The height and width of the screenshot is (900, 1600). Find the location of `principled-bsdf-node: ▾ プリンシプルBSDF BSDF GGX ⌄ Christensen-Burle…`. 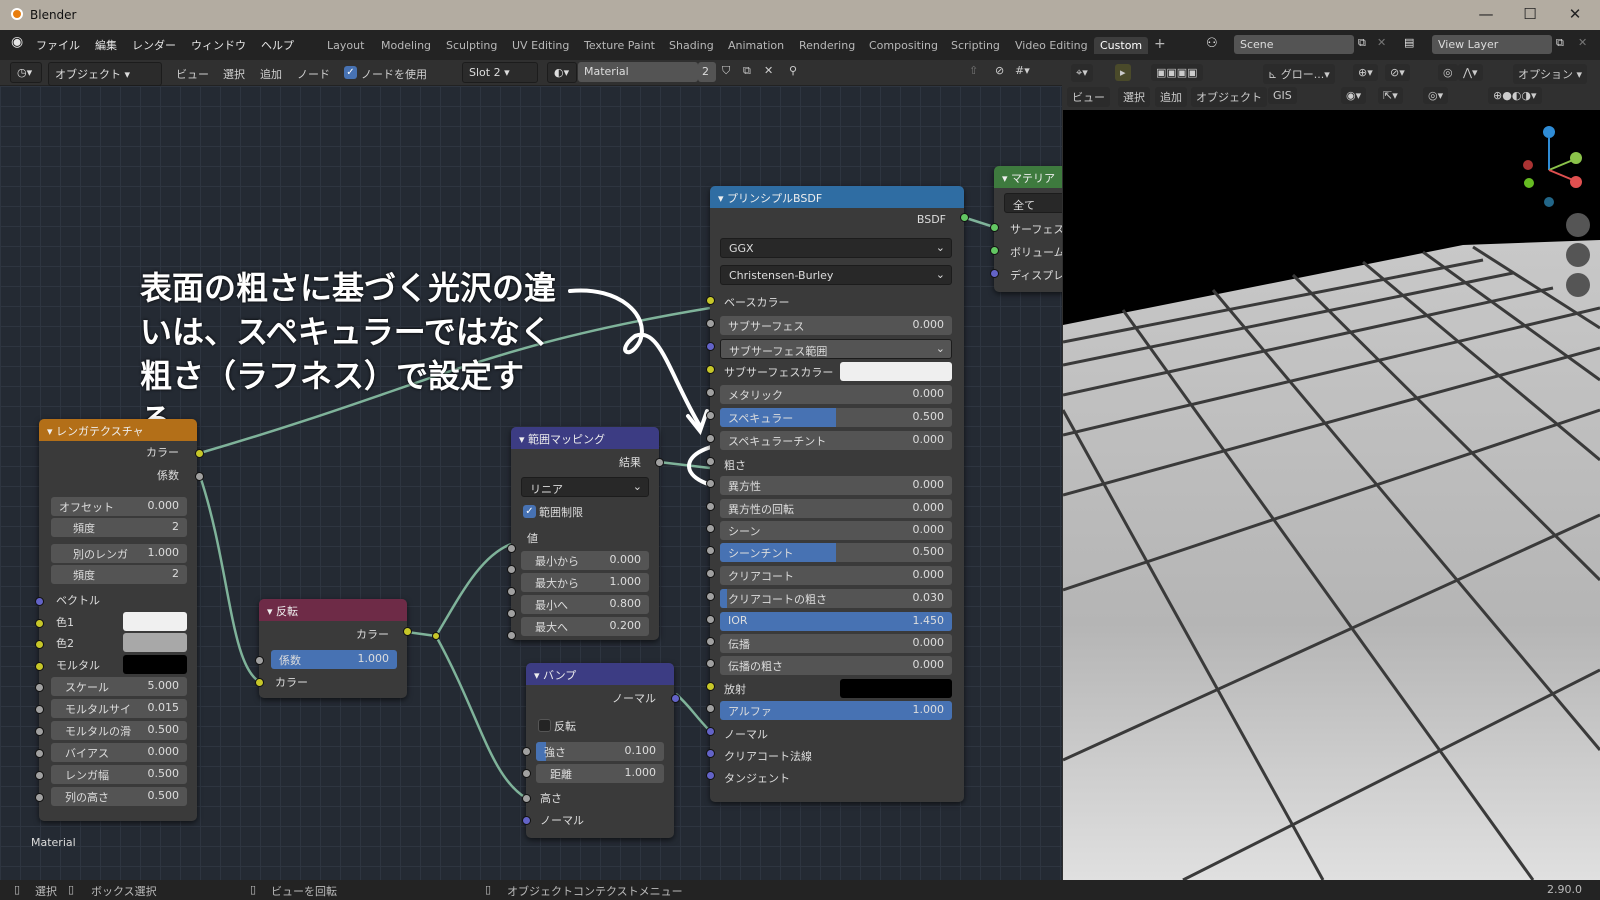

principled-bsdf-node: ▾ プリンシプルBSDF BSDF GGX ⌄ Christensen-Burle… is located at coordinates (837, 494).